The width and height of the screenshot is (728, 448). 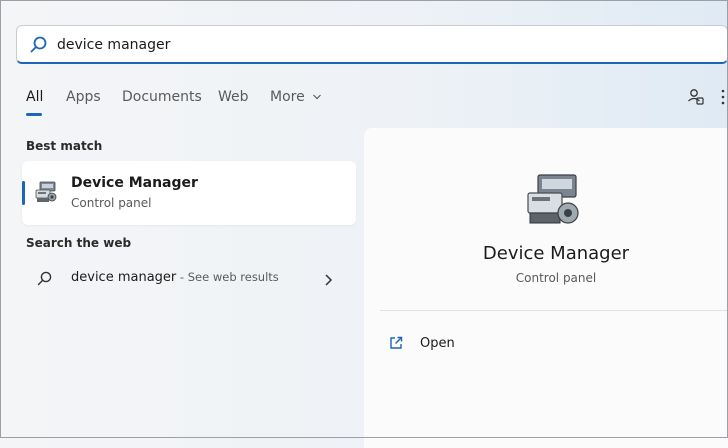 I want to click on web-search-result: device manager - See web results, so click(x=189, y=279).